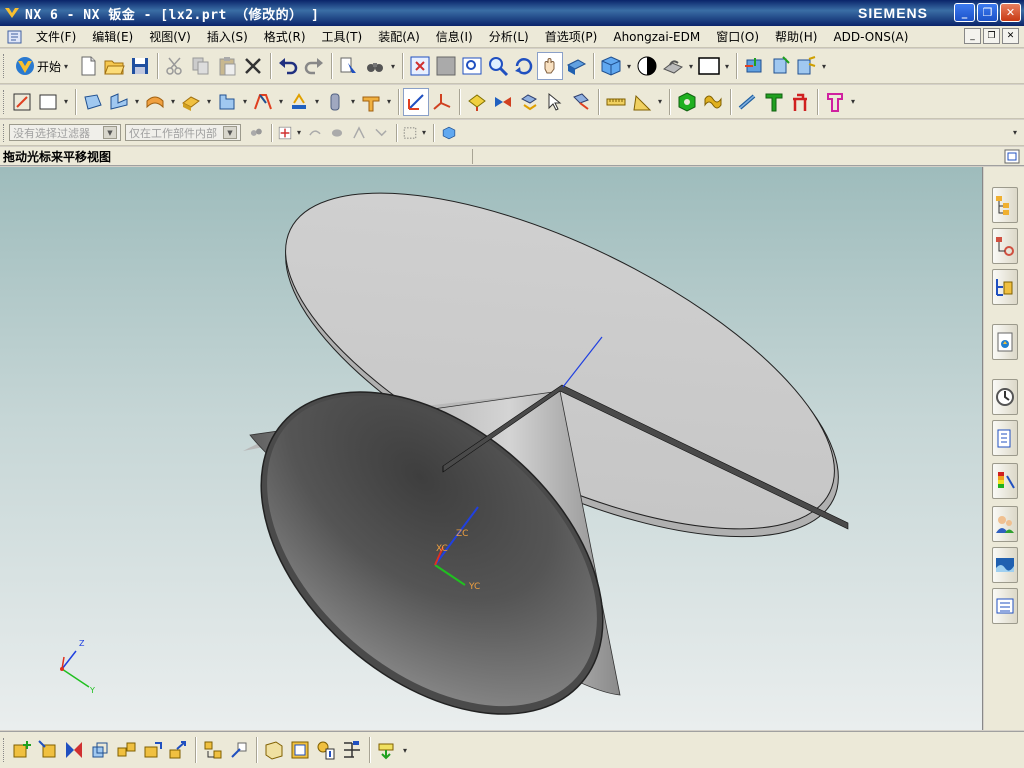 The height and width of the screenshot is (768, 1024). I want to click on move-component-button, so click(48, 750).